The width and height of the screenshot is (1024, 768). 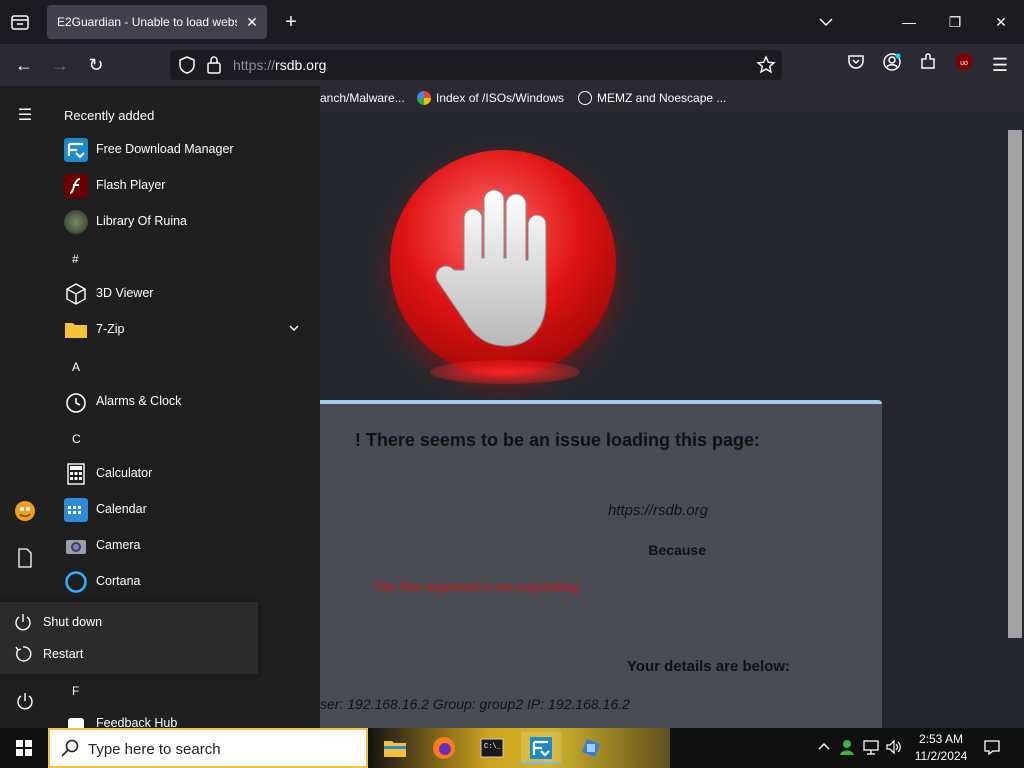 I want to click on bookmark-item: Index of /ISOs/Windows, so click(x=490, y=98).